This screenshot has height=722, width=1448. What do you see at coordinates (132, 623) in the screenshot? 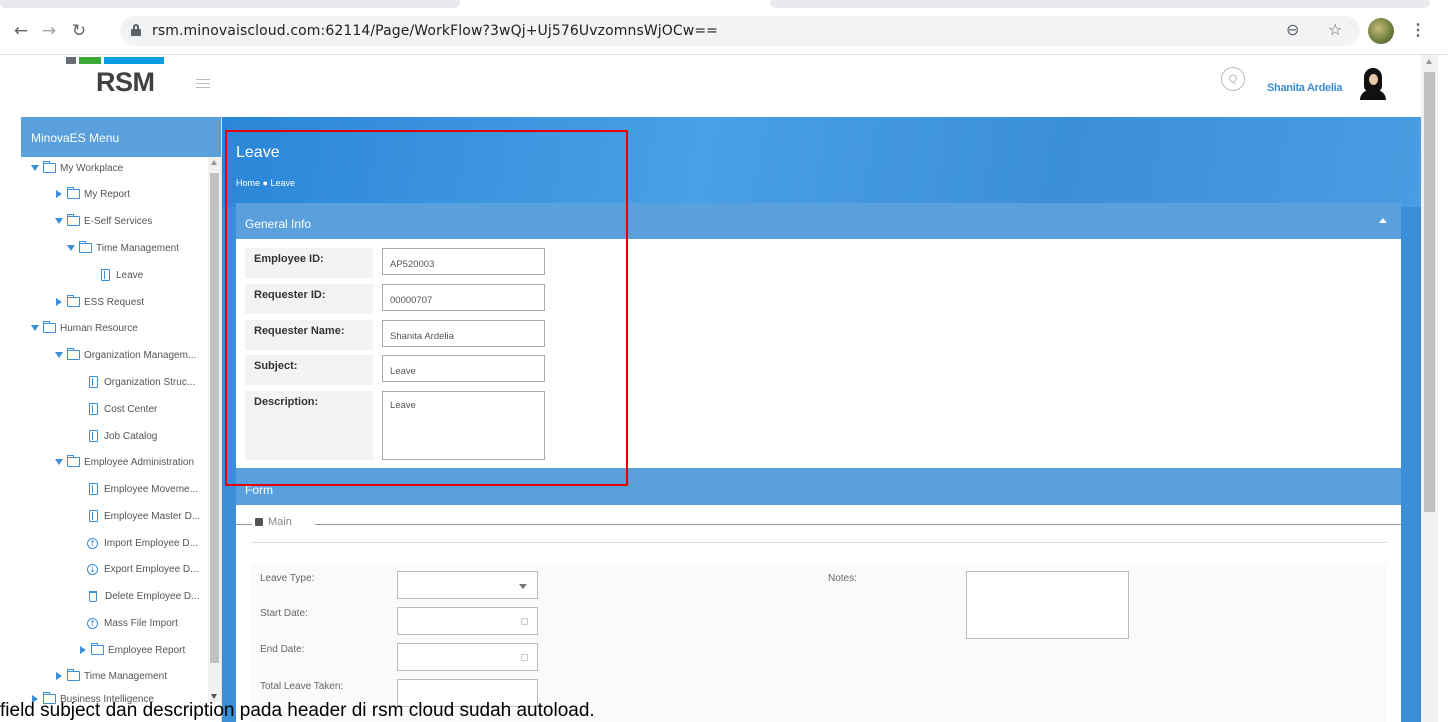
I see `tree-item-mass-file-import: ↑ Mass File Import` at bounding box center [132, 623].